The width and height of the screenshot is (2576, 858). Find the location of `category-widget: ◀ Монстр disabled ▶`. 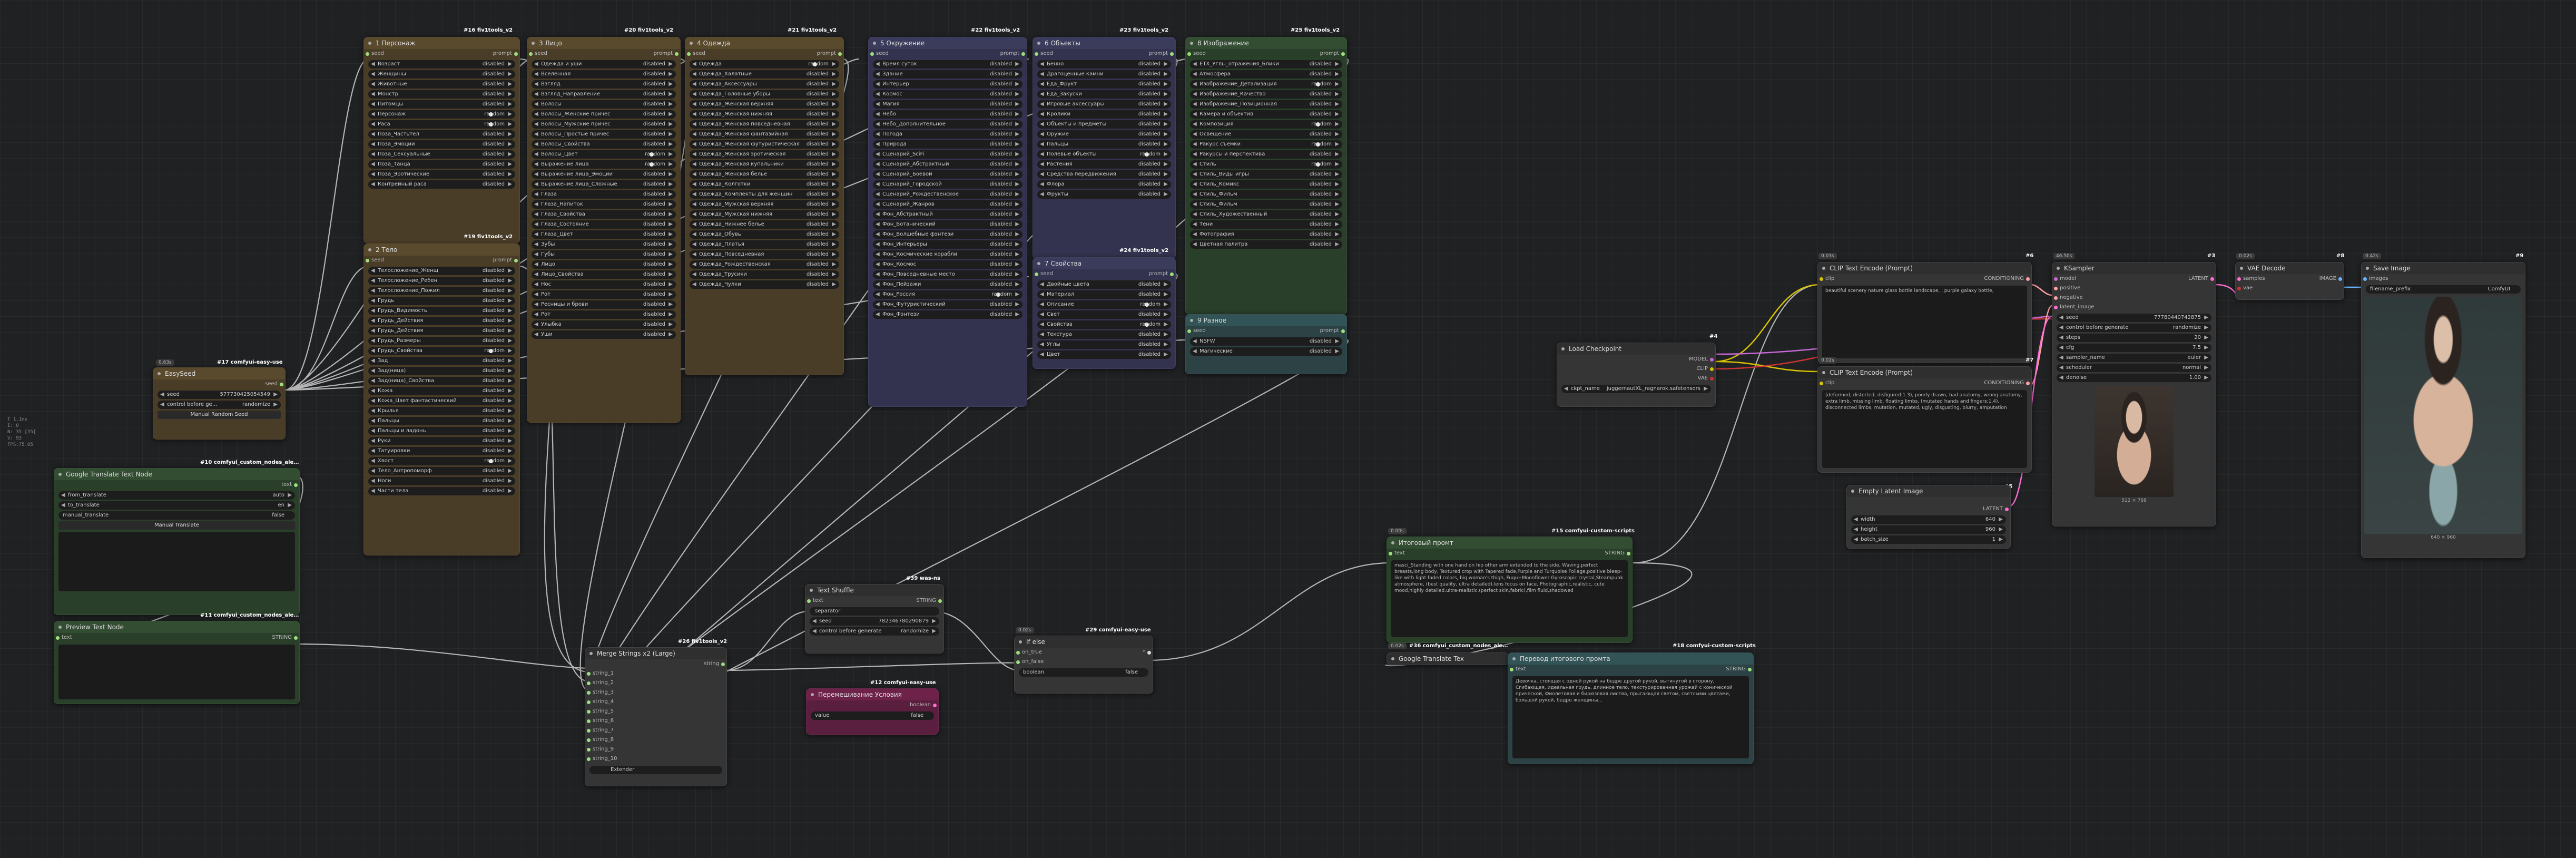

category-widget: ◀ Монстр disabled ▶ is located at coordinates (441, 94).